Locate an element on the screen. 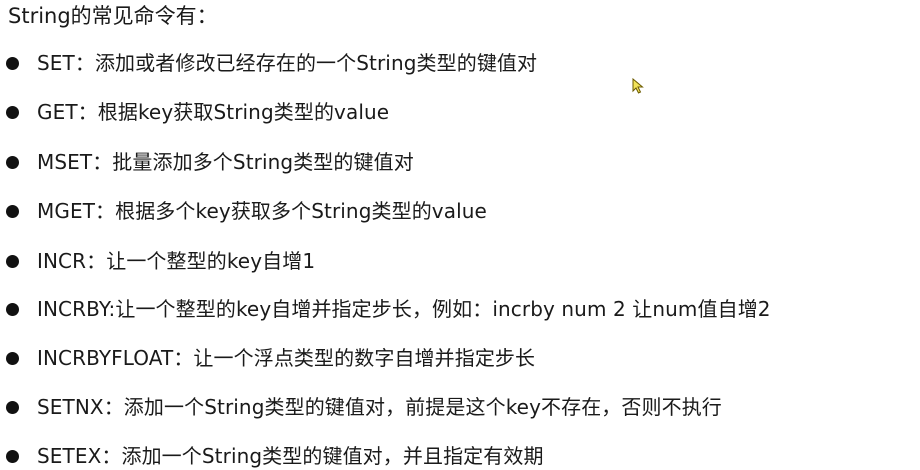 This screenshot has width=920, height=470. mouse-pointer-icon is located at coordinates (638, 86).